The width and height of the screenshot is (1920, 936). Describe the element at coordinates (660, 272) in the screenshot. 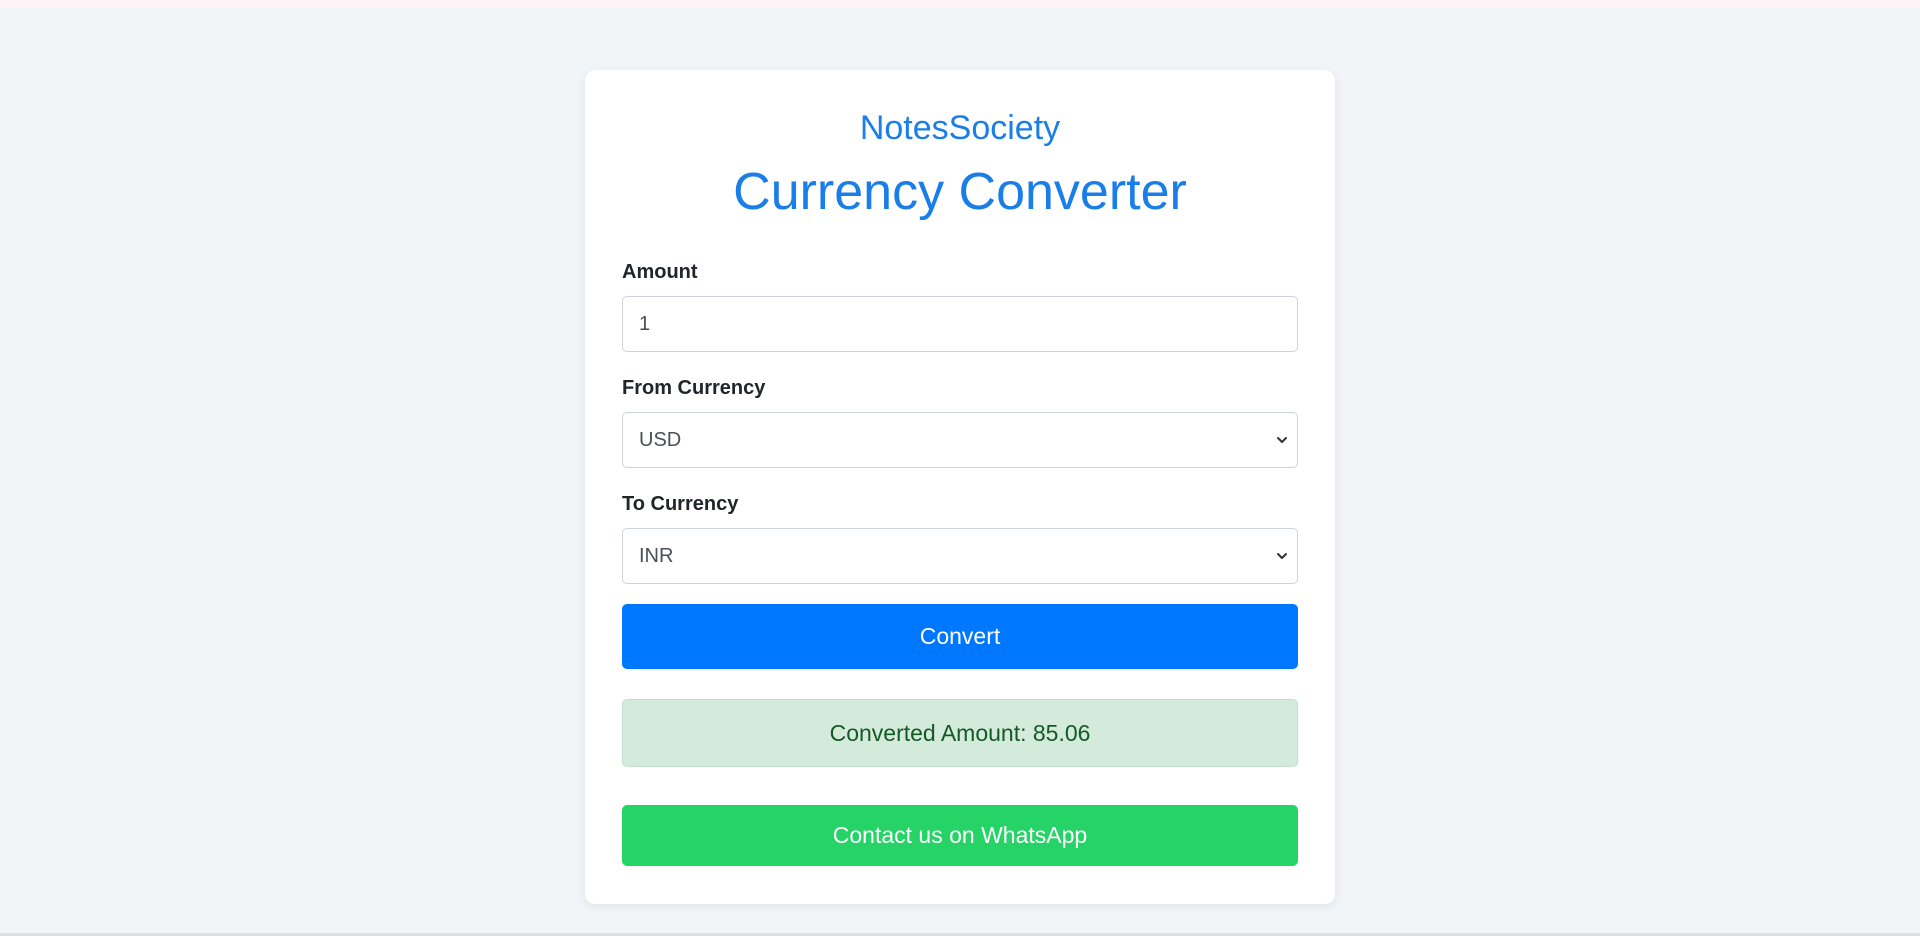

I see `amount-label: Amount` at that location.